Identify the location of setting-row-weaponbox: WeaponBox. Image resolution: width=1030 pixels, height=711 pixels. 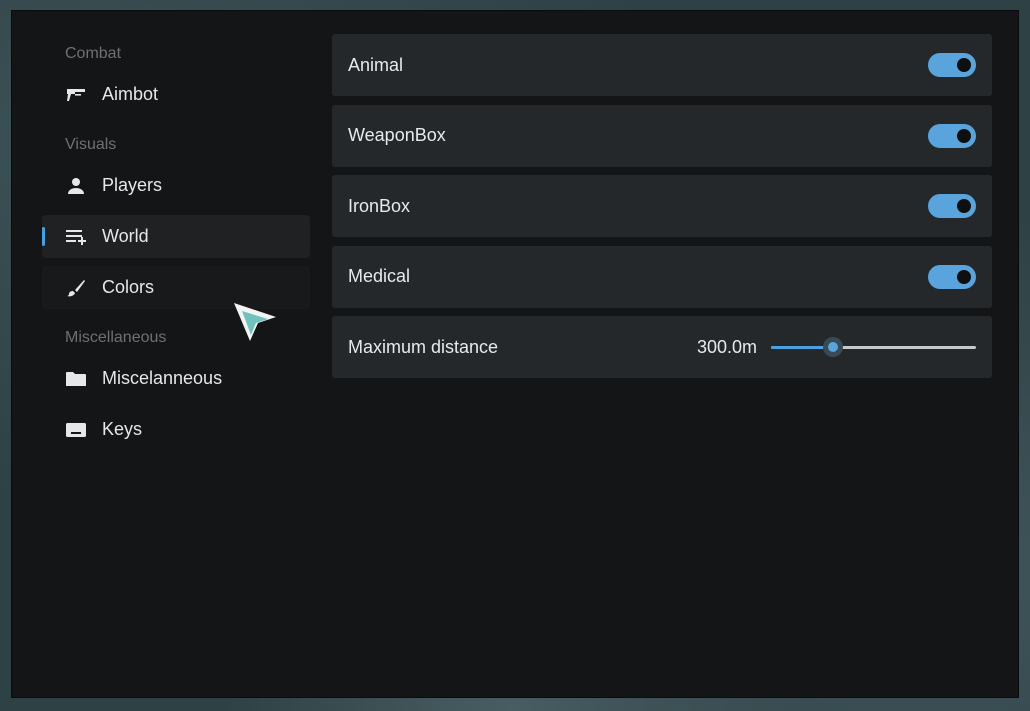
(662, 135).